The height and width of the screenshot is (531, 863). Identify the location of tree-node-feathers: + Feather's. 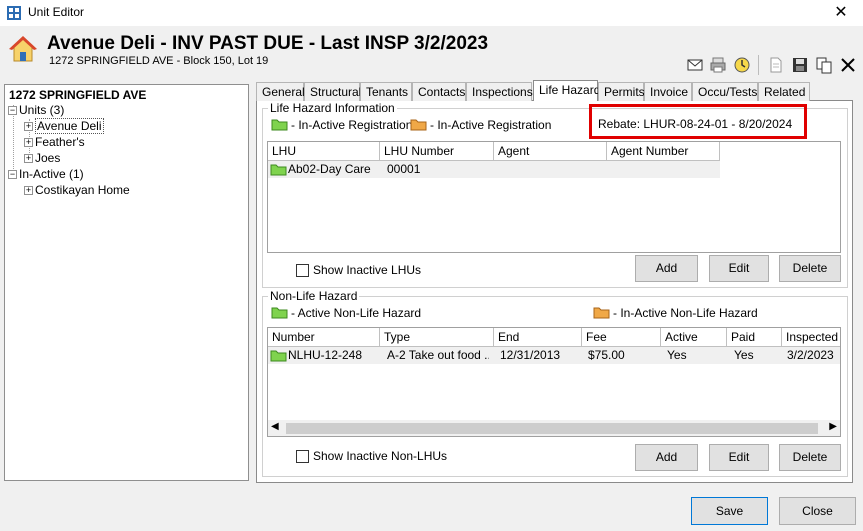
(54, 142).